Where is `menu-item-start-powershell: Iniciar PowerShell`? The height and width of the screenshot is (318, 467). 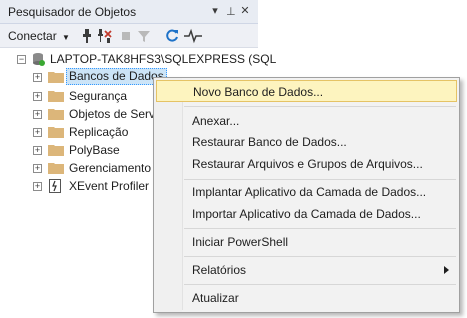 menu-item-start-powershell: Iniciar PowerShell is located at coordinates (306, 242).